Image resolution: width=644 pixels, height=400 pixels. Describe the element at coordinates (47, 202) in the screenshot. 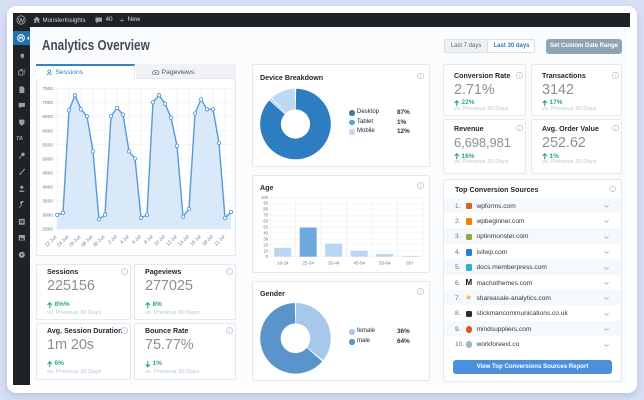

I see `svg-text: 3500` at that location.